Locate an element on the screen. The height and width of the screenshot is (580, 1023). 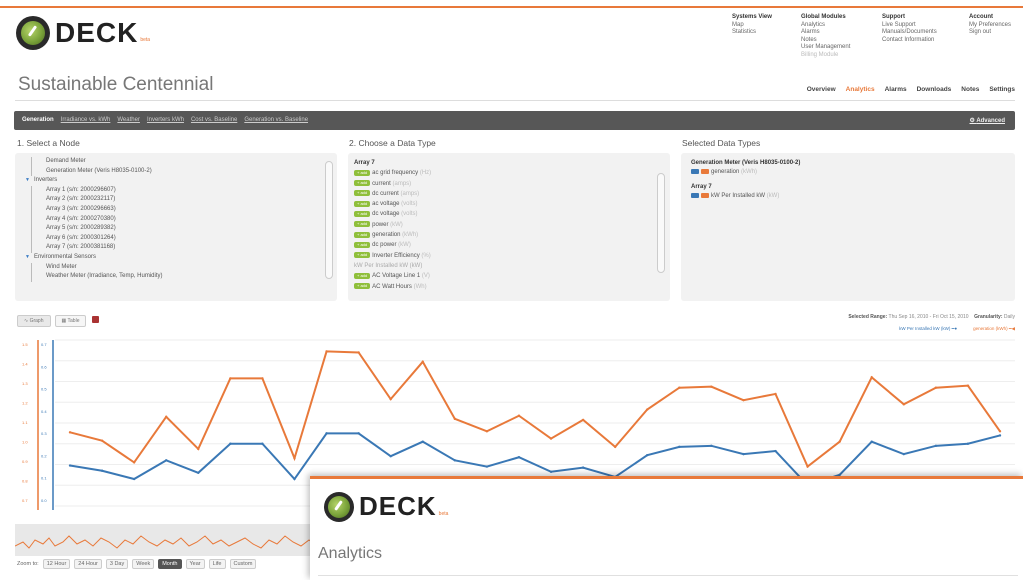
zoom-week: Week is located at coordinates (143, 564).